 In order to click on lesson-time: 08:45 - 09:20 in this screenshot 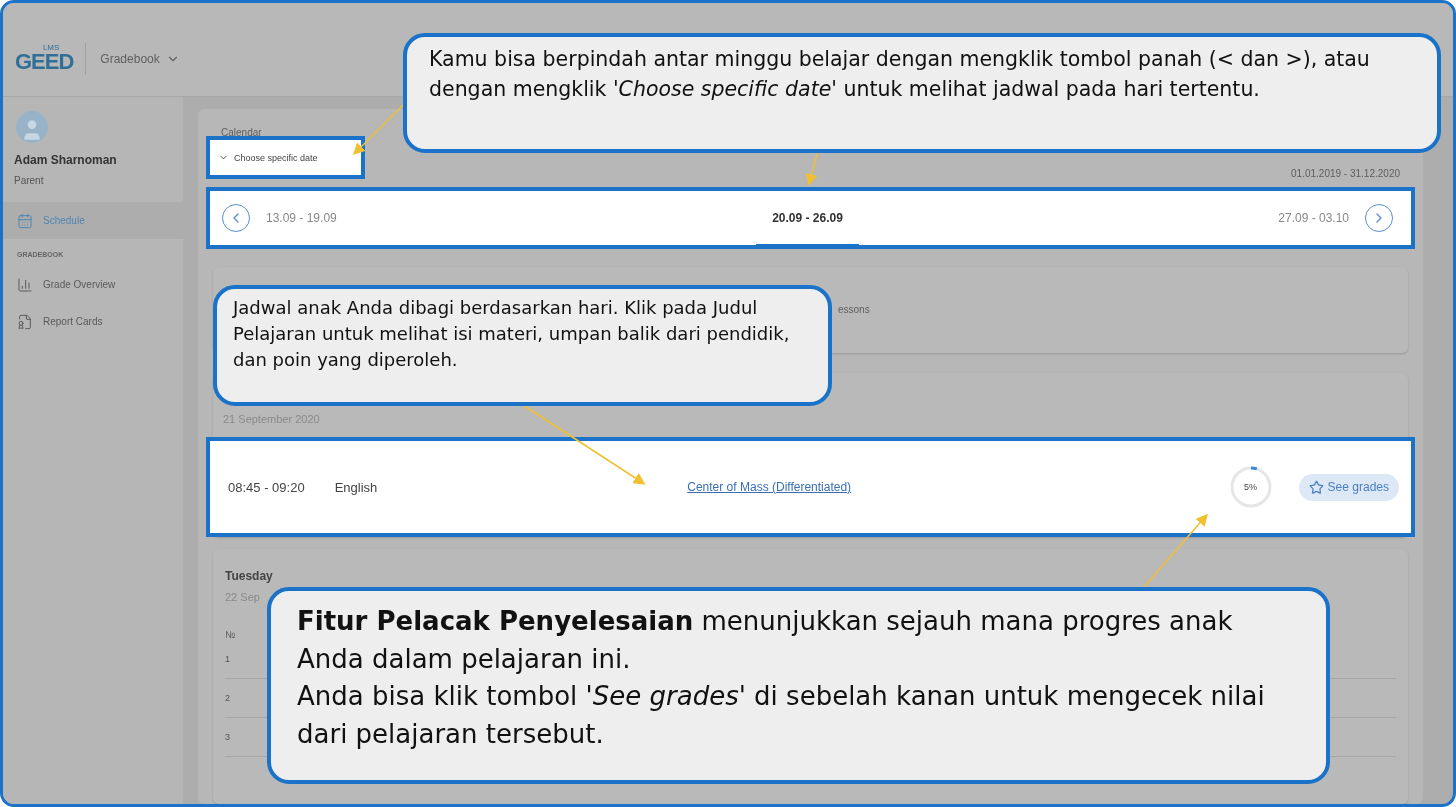, I will do `click(266, 487)`.